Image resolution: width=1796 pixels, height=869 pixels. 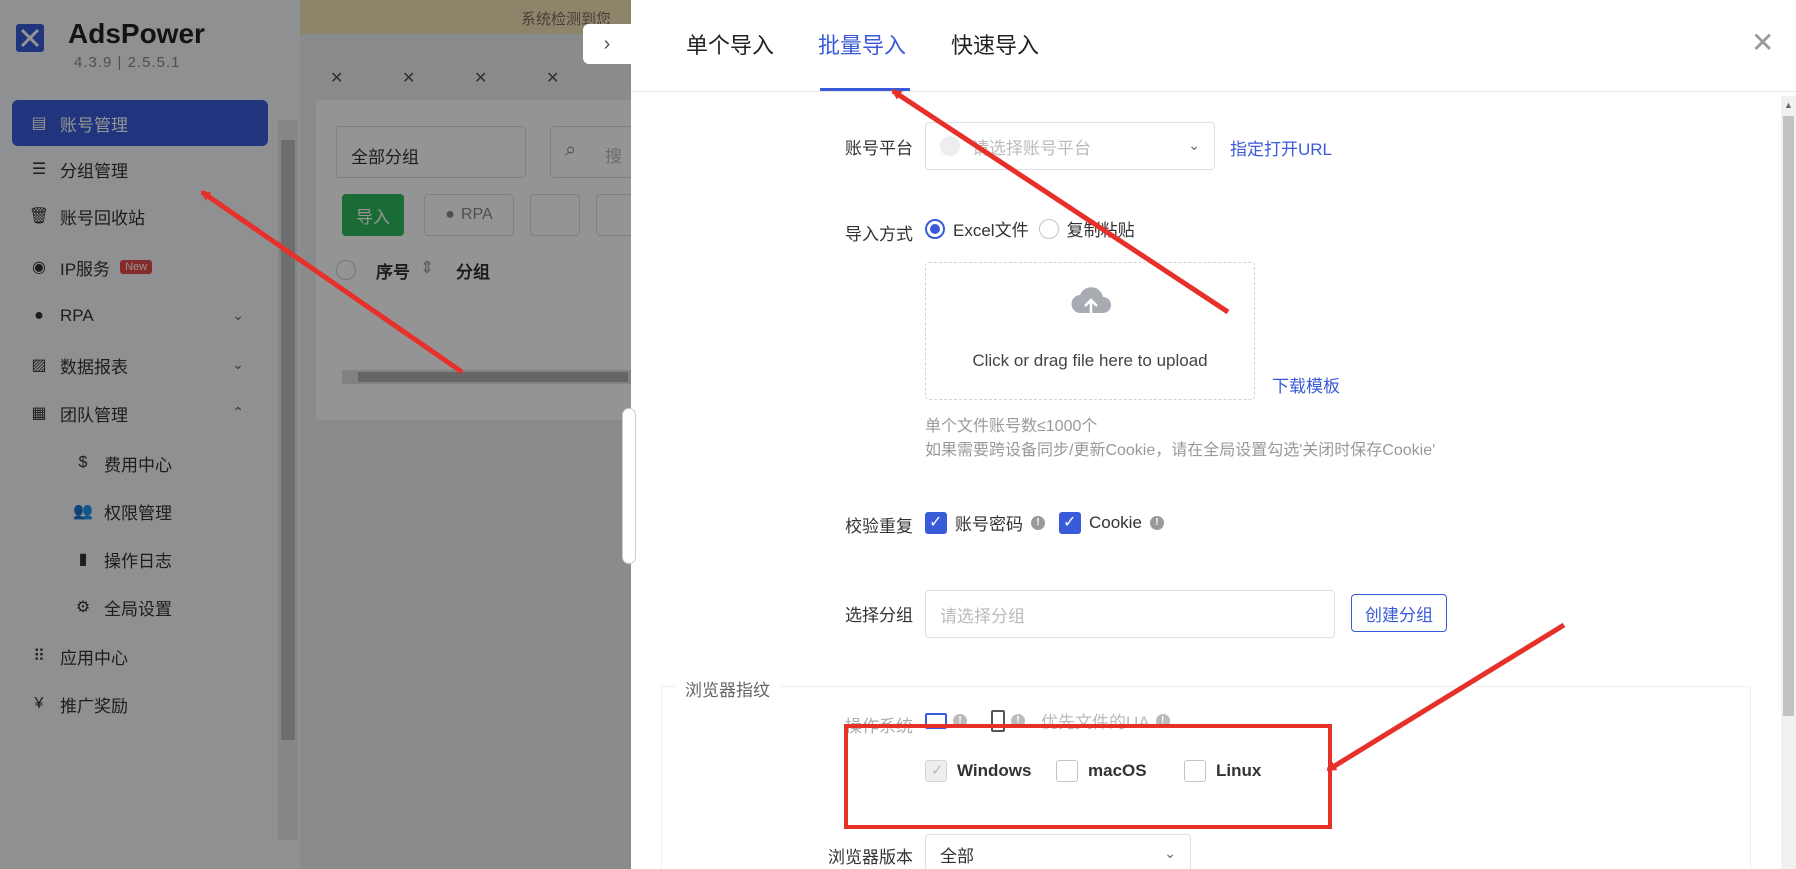 I want to click on dedupe-password-checkbox, so click(x=936, y=522).